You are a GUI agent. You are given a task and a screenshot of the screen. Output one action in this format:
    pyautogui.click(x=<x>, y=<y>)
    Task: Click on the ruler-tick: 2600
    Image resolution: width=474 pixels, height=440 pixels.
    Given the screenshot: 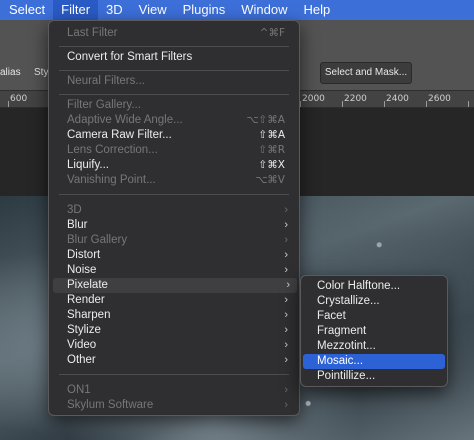 What is the action you would take?
    pyautogui.click(x=439, y=99)
    